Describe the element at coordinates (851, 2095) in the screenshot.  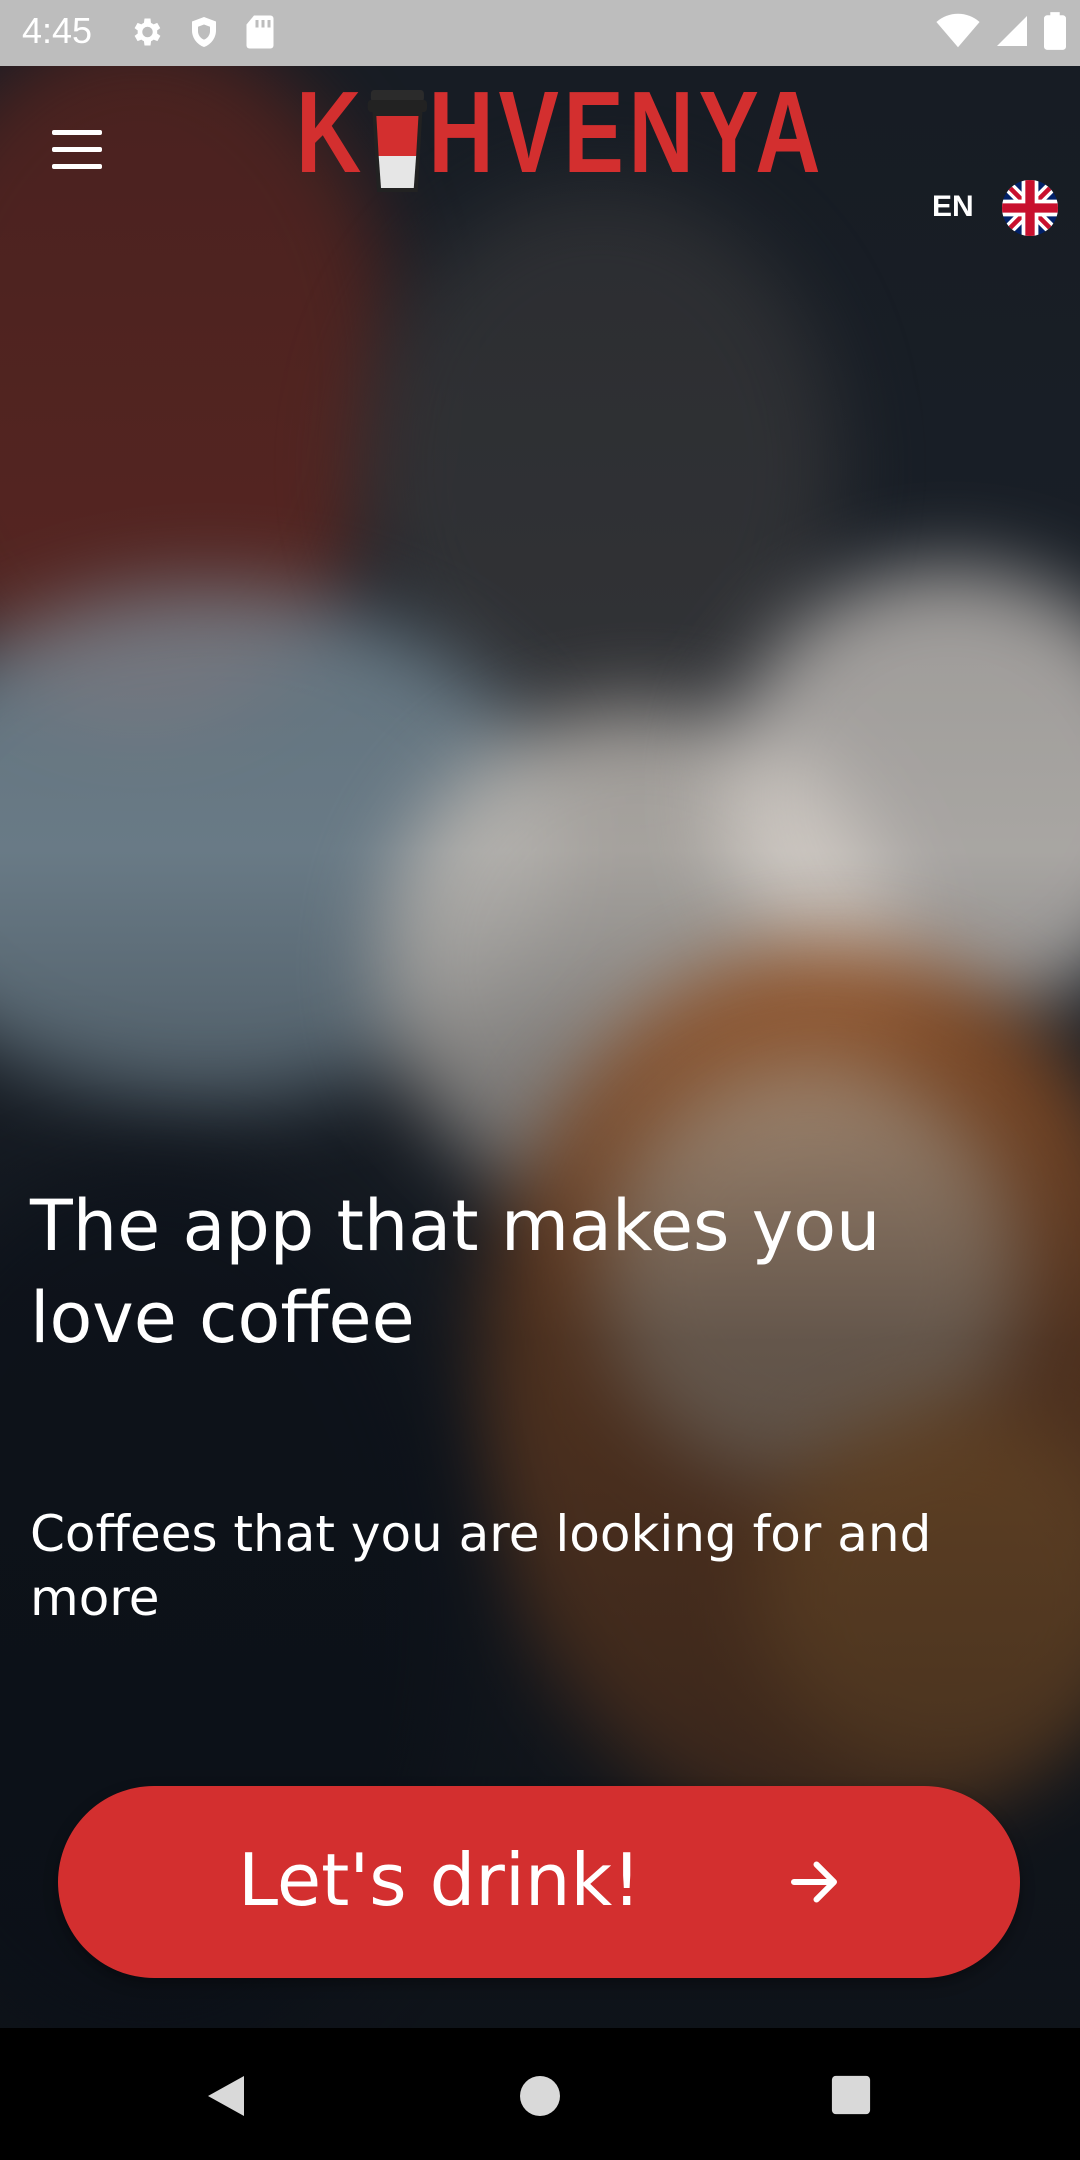
I see `recents-icon` at that location.